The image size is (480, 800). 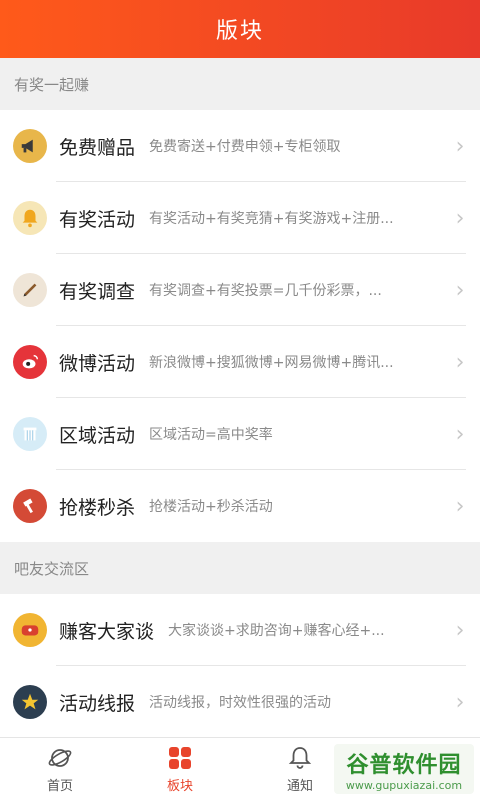 I want to click on item-title: 微博活动, so click(x=97, y=363).